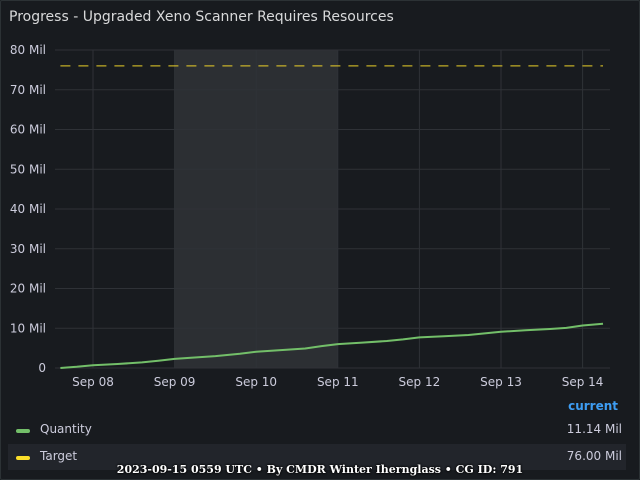  I want to click on legend-swatch-target, so click(23, 458).